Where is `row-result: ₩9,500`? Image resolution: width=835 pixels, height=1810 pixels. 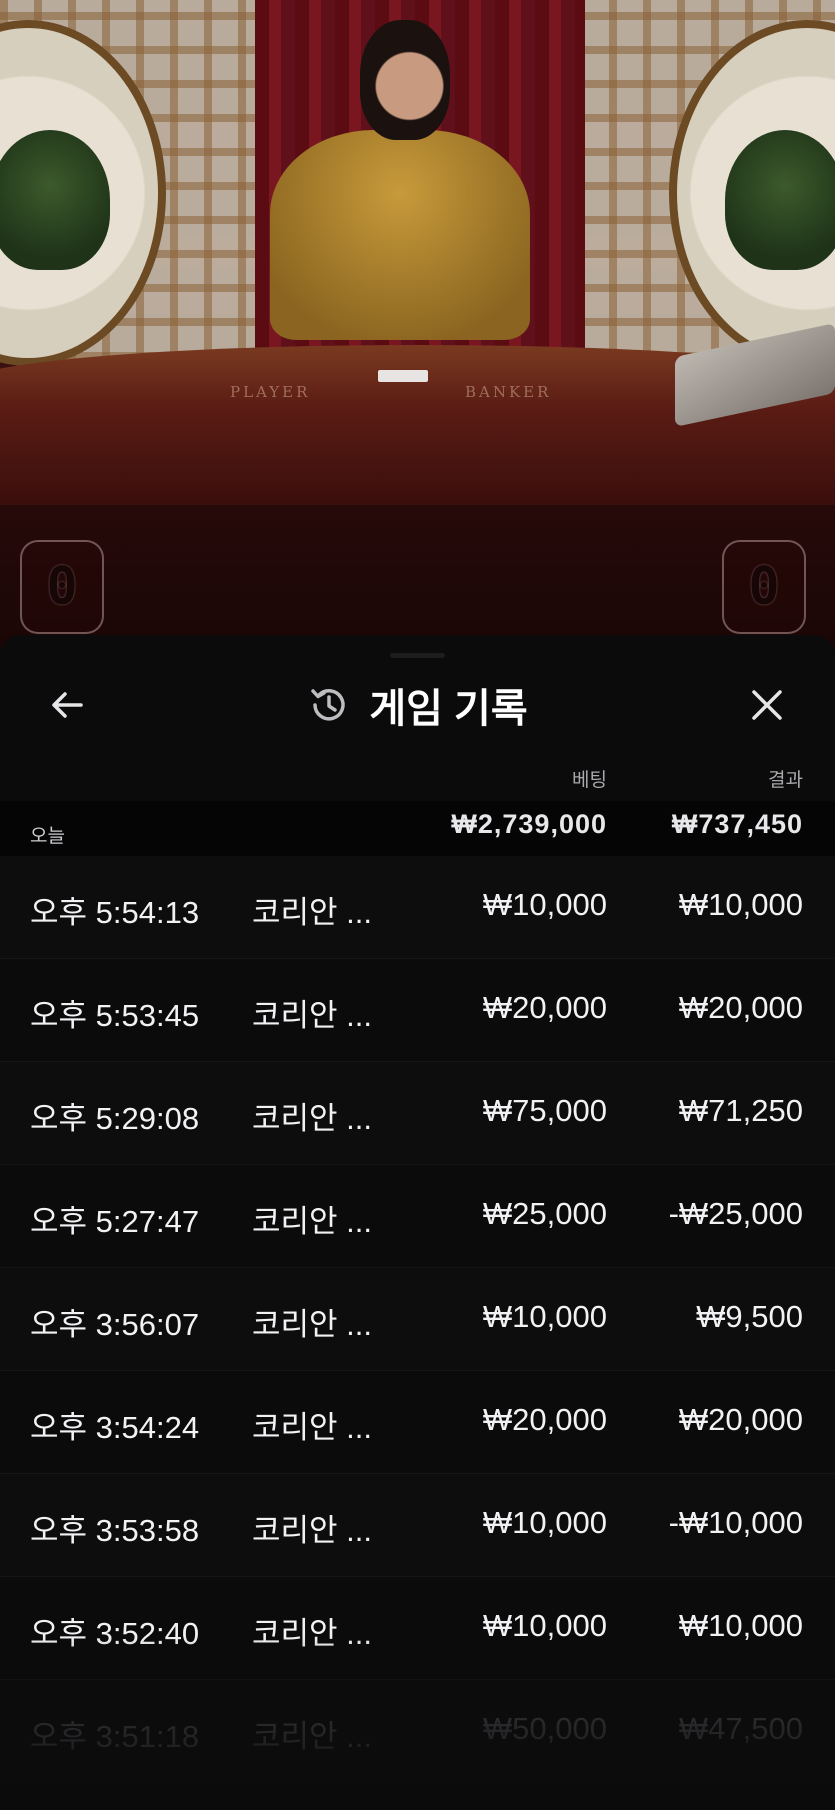 row-result: ₩9,500 is located at coordinates (749, 1316).